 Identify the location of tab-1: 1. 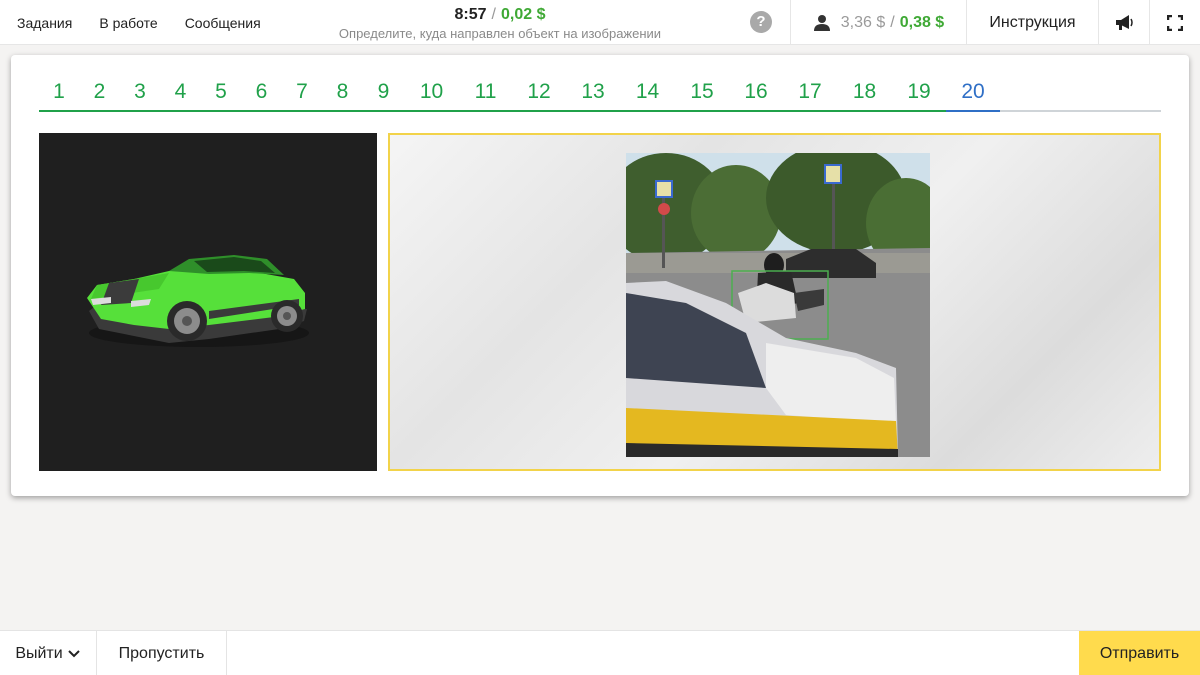
(59, 93).